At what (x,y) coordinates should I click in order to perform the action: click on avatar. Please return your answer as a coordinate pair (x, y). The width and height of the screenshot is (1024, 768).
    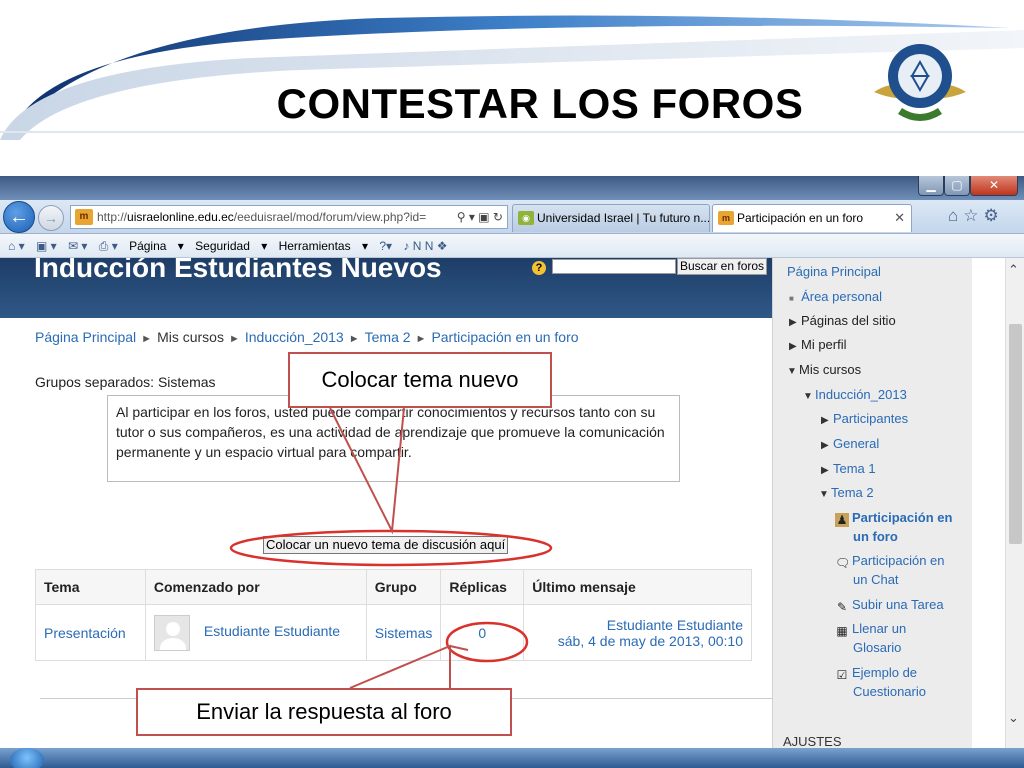
    Looking at the image, I should click on (171, 632).